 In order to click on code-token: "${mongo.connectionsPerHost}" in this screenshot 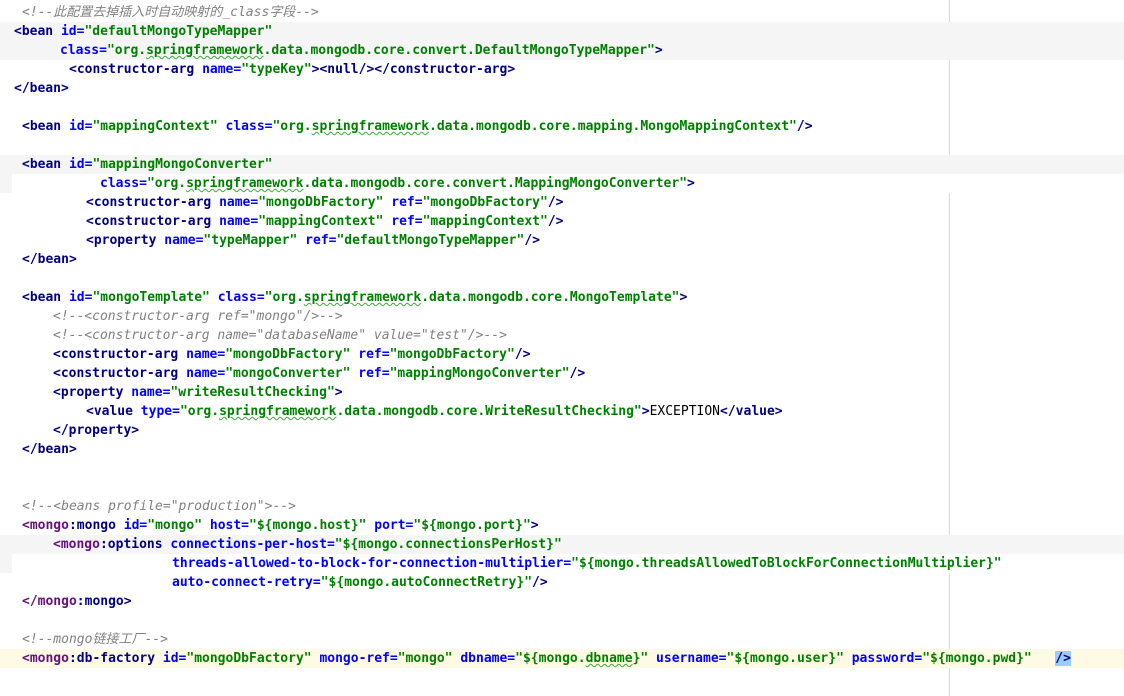, I will do `click(448, 544)`.